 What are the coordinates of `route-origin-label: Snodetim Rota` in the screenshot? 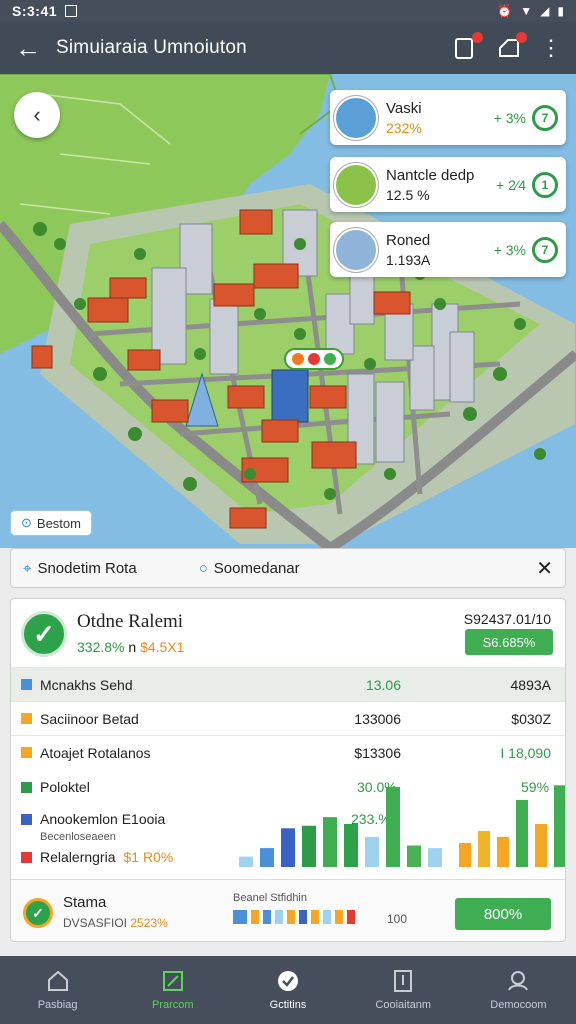 It's located at (87, 568).